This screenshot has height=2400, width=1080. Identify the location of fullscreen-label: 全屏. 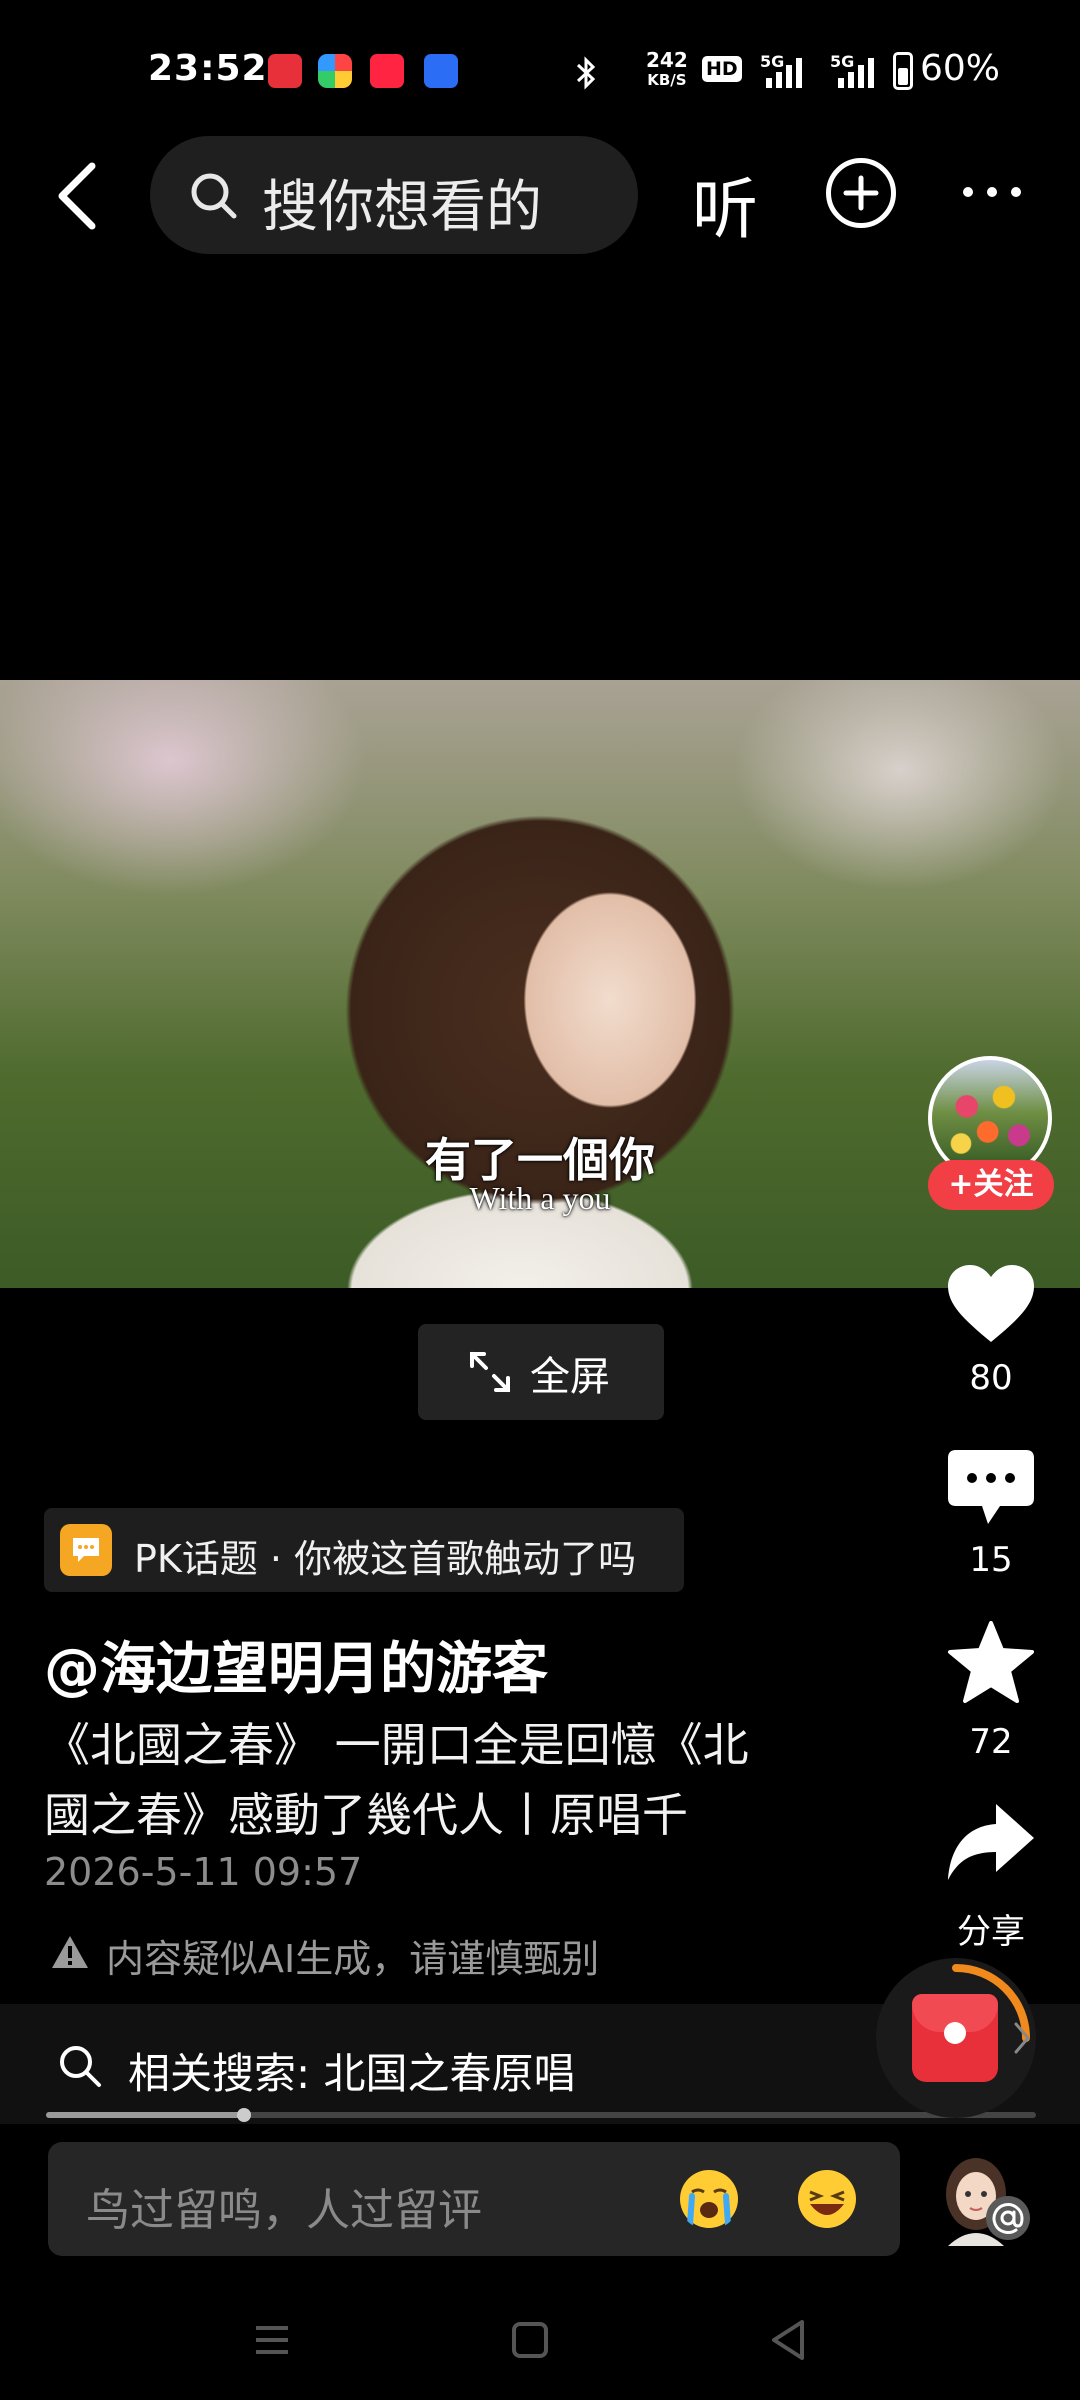
(570, 1377).